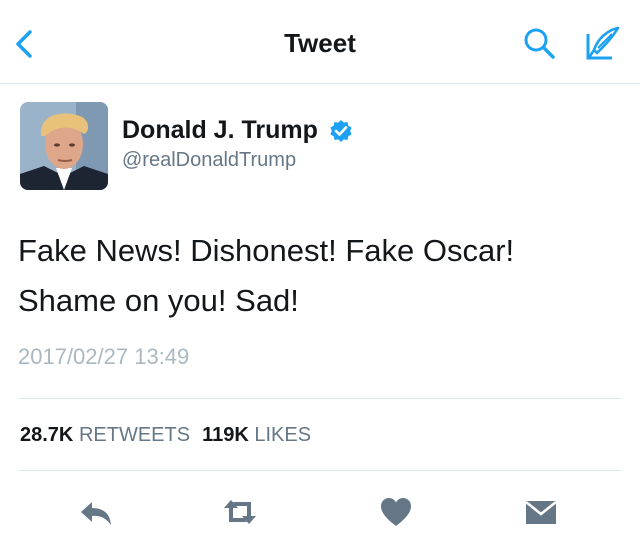 The width and height of the screenshot is (640, 540). I want to click on tweet-timestamp: 2017/02/27 13:49, so click(104, 356).